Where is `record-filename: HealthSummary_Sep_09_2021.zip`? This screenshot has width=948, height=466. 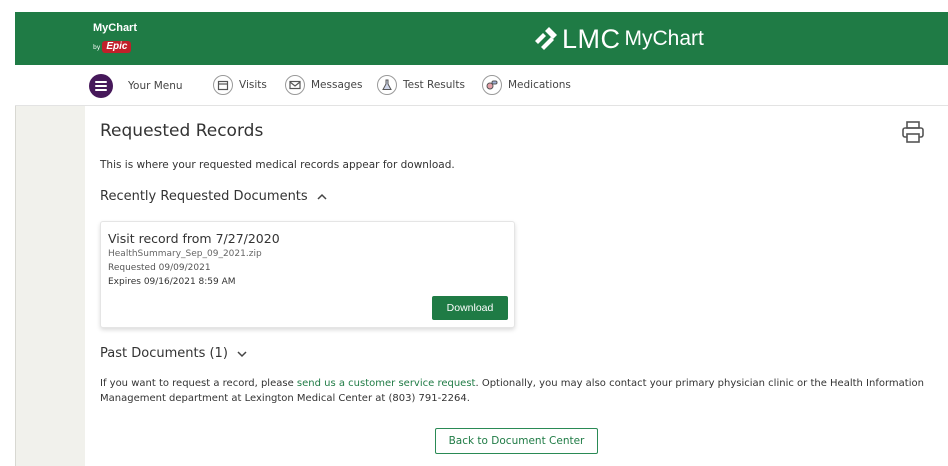 record-filename: HealthSummary_Sep_09_2021.zip is located at coordinates (185, 254).